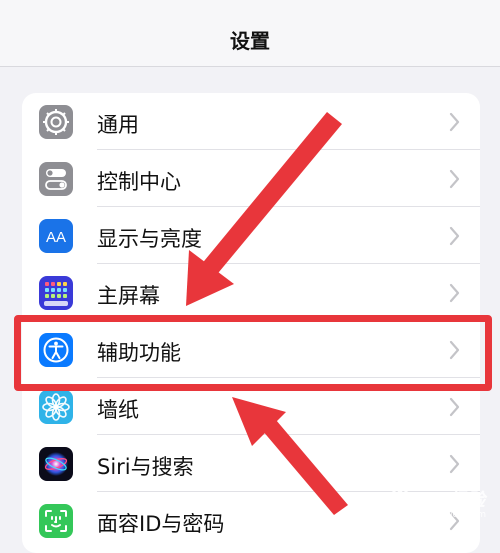 The height and width of the screenshot is (553, 500). What do you see at coordinates (139, 353) in the screenshot?
I see `settings-row-label: 辅助功能` at bounding box center [139, 353].